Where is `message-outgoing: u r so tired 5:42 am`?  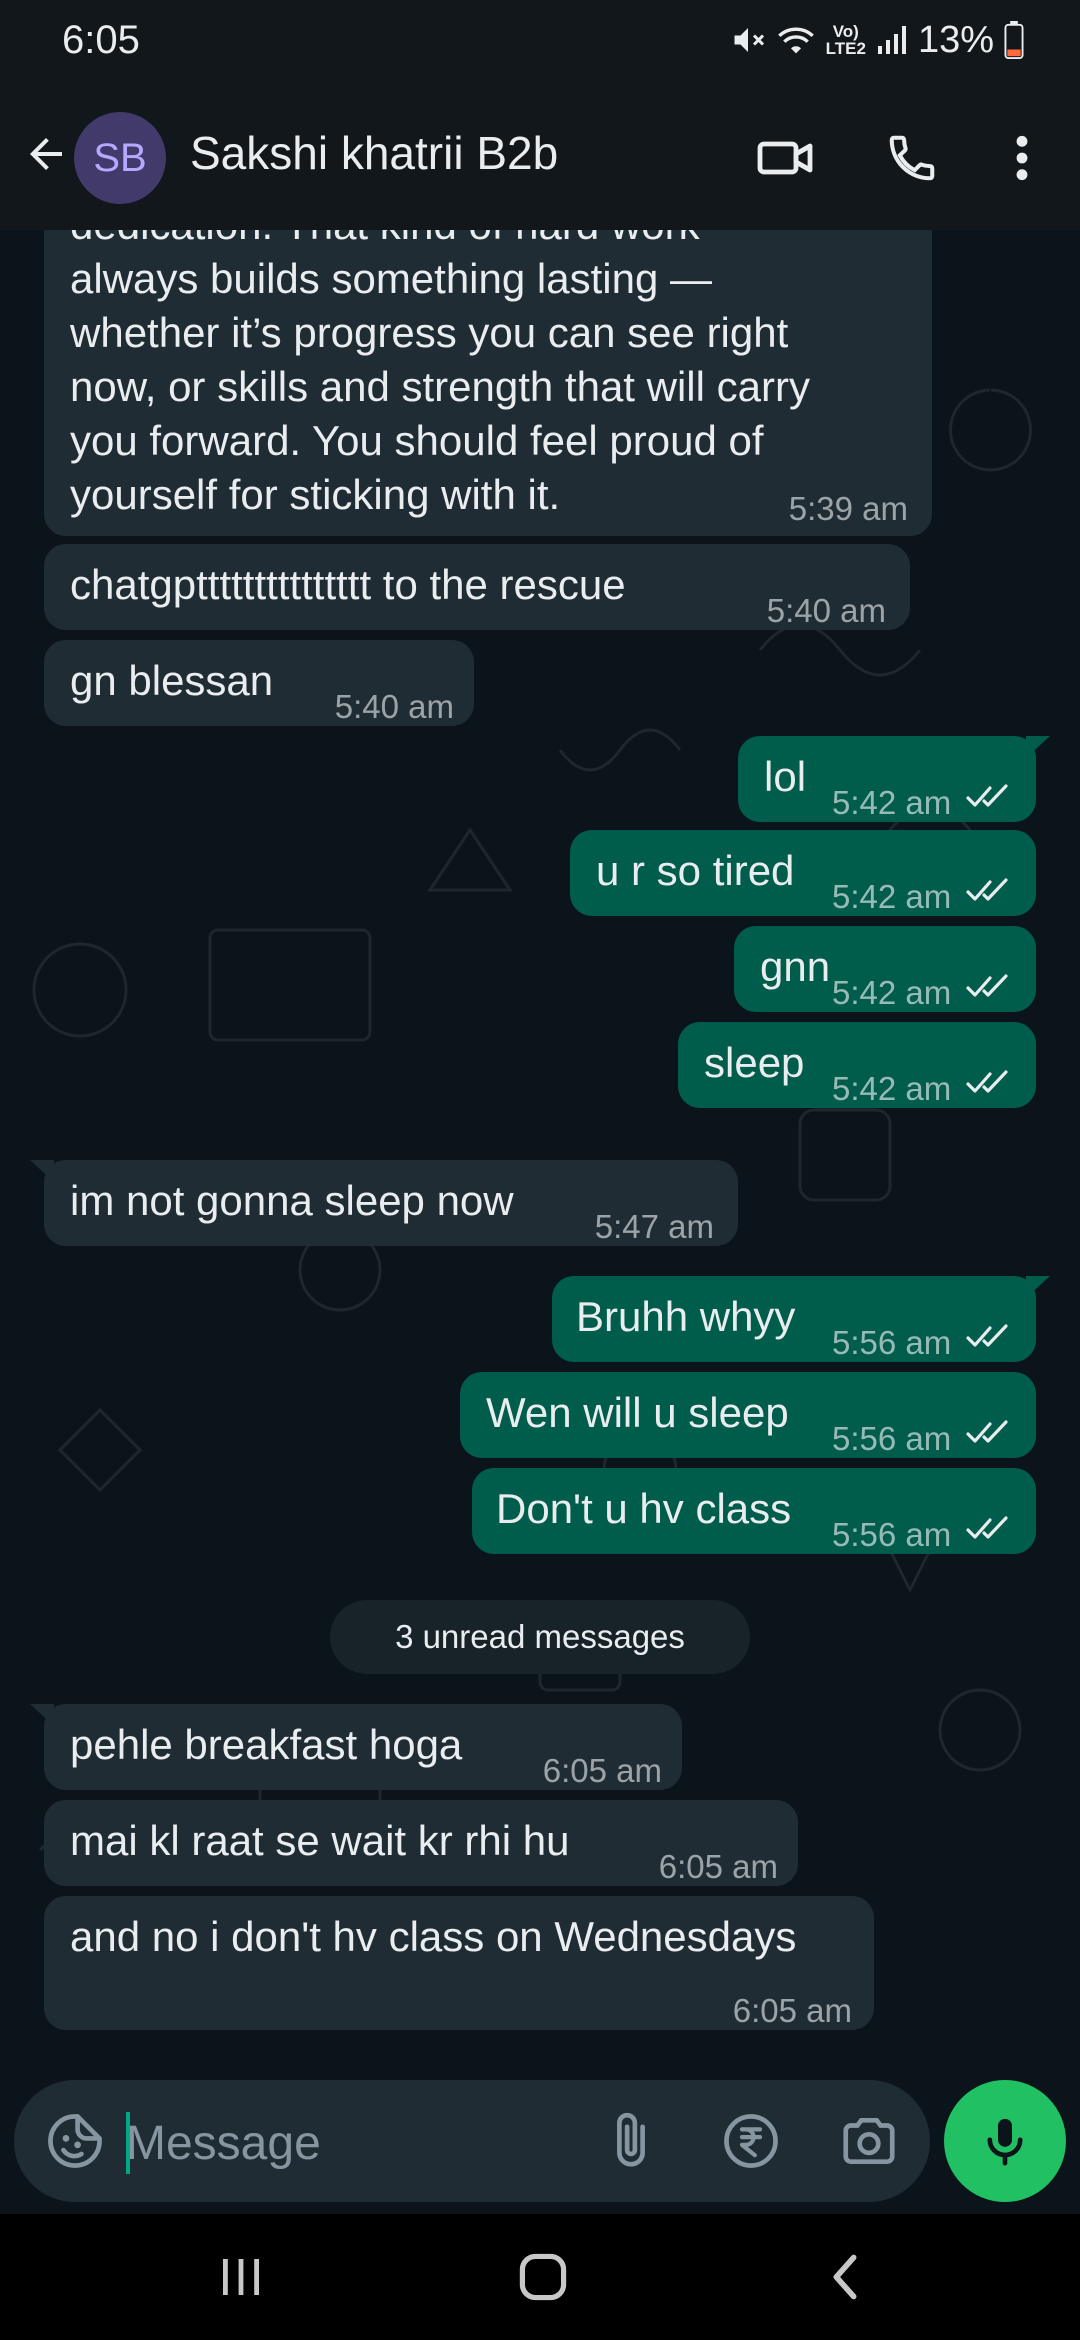
message-outgoing: u r so tired 5:42 am is located at coordinates (803, 873).